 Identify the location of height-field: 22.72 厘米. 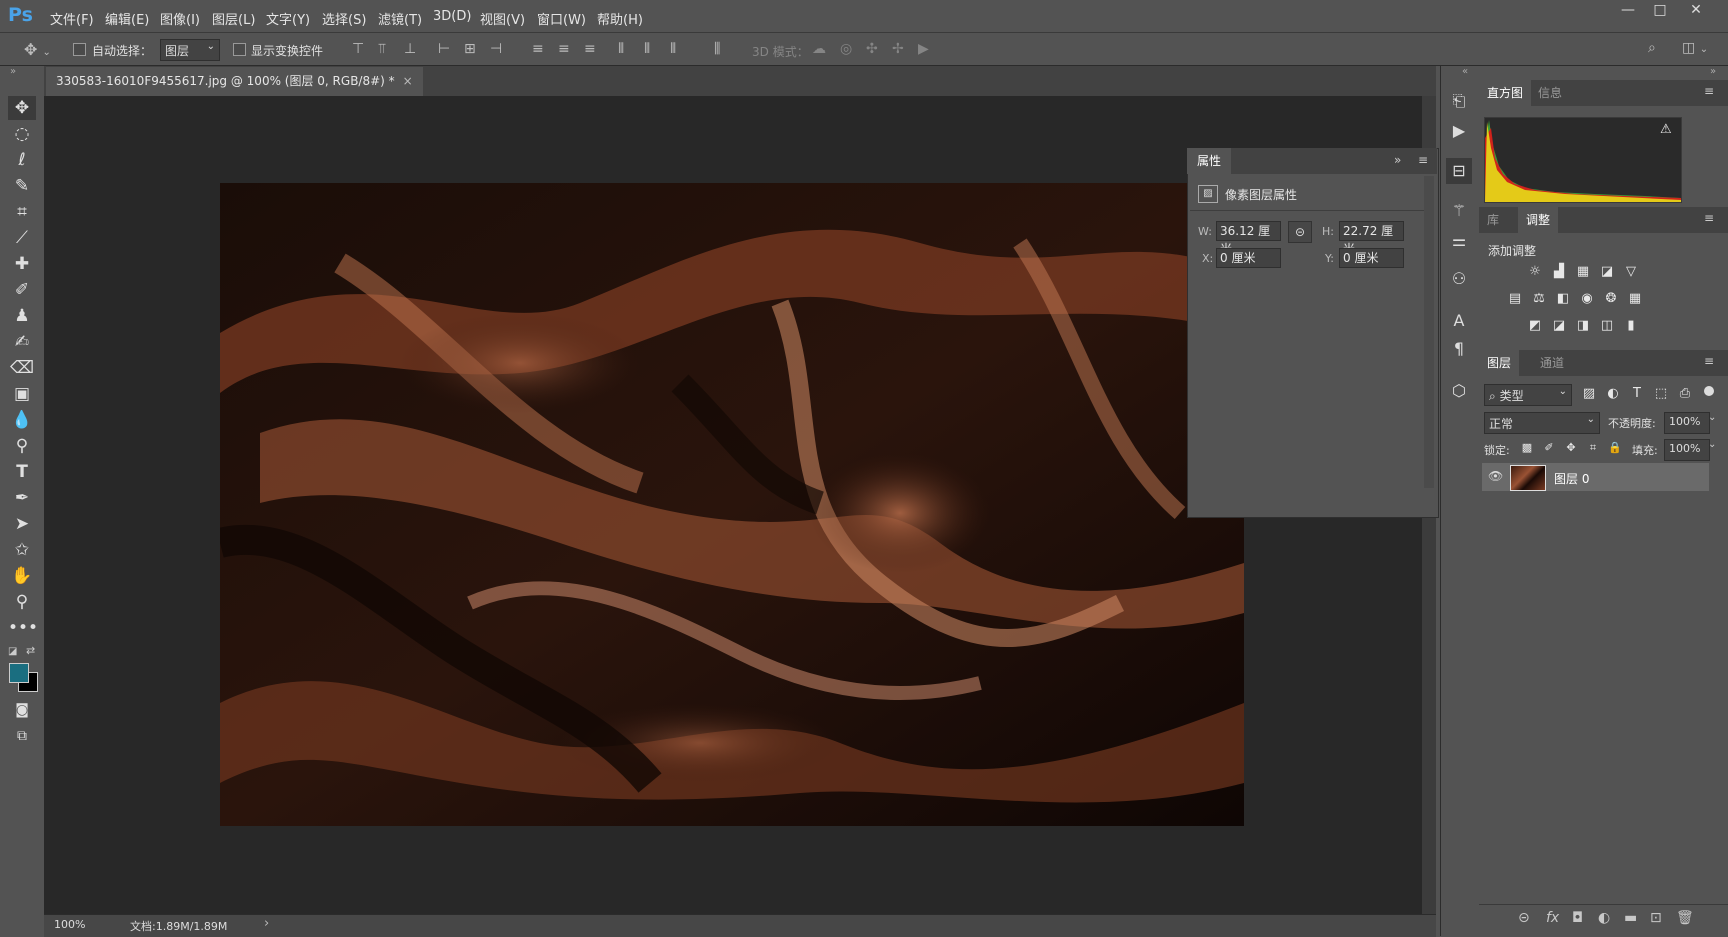
(1371, 238).